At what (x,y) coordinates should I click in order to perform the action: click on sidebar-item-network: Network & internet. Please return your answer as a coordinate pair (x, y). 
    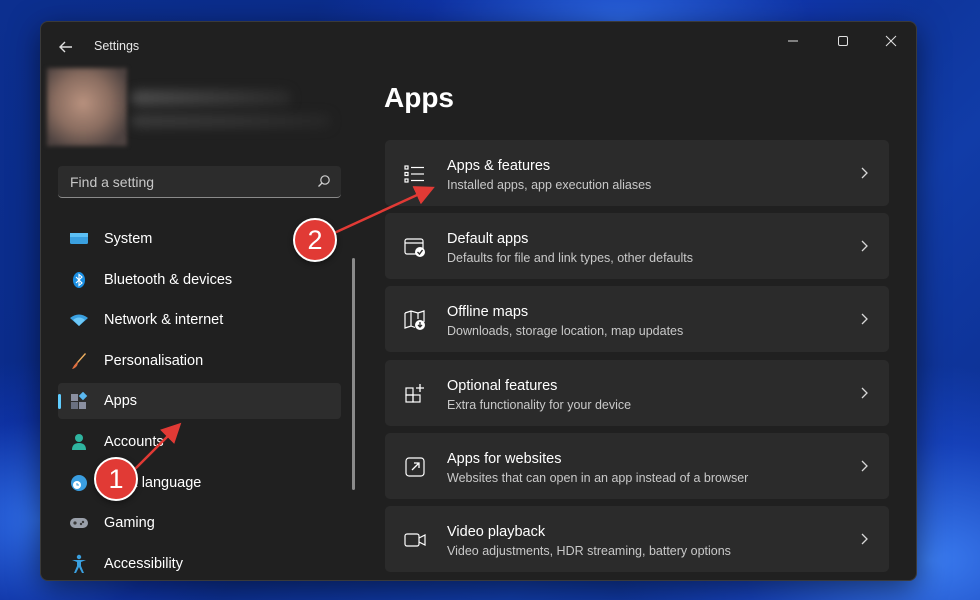
    Looking at the image, I should click on (199, 320).